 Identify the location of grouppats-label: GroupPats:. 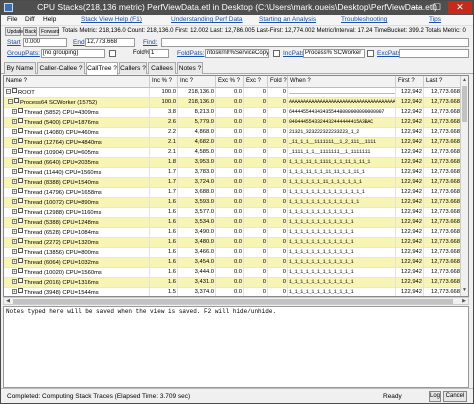
(23, 53).